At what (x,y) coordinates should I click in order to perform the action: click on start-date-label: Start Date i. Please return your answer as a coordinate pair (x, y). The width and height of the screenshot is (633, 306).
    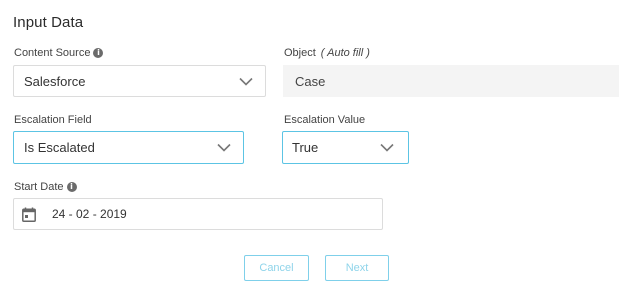
    Looking at the image, I should click on (45, 187).